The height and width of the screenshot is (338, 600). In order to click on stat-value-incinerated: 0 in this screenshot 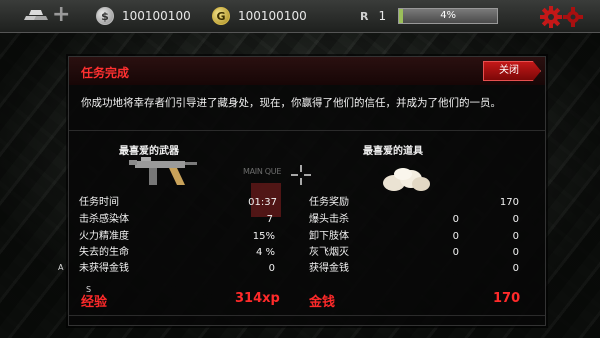, I will do `click(515, 252)`.